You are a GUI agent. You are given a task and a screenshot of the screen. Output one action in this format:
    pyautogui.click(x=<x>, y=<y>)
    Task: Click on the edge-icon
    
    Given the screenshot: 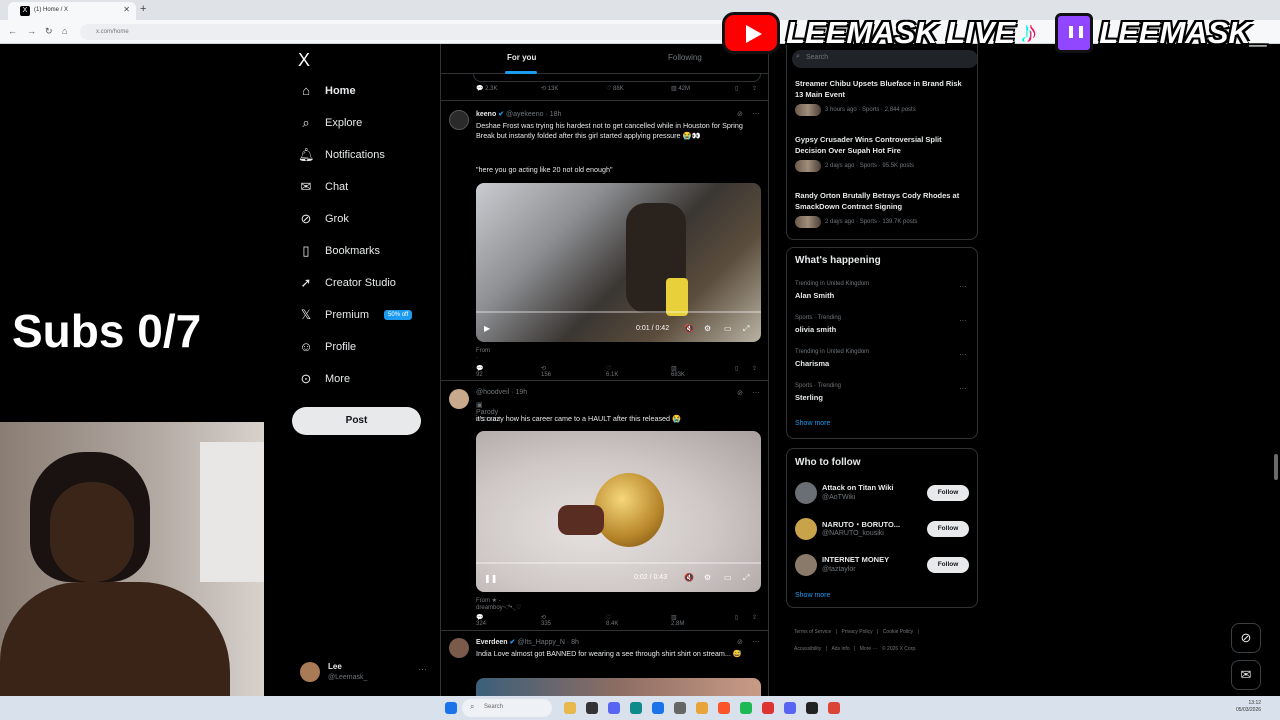 What is the action you would take?
    pyautogui.click(x=636, y=708)
    